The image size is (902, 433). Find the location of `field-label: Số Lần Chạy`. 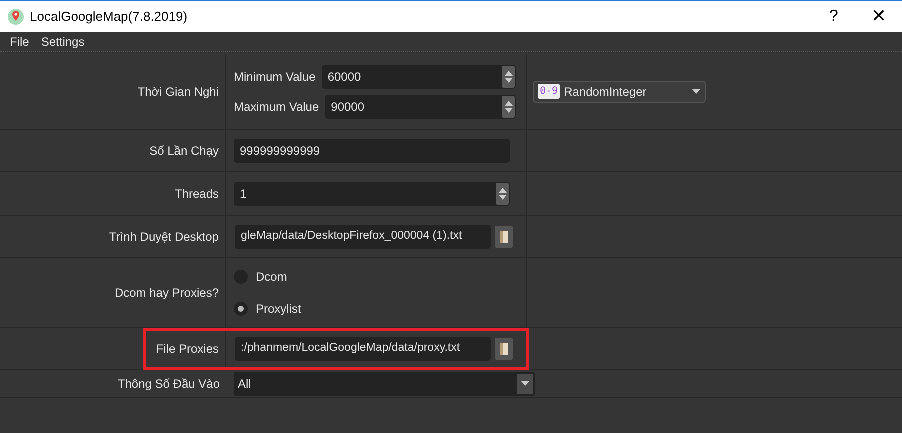

field-label: Số Lần Chạy is located at coordinates (184, 151).